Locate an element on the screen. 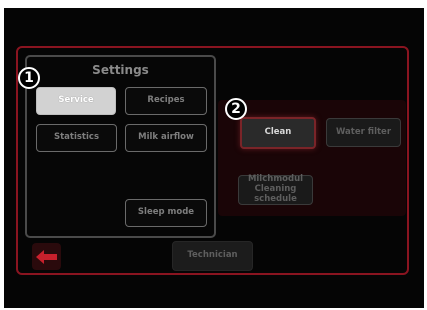  service-button: Service is located at coordinates (76, 101).